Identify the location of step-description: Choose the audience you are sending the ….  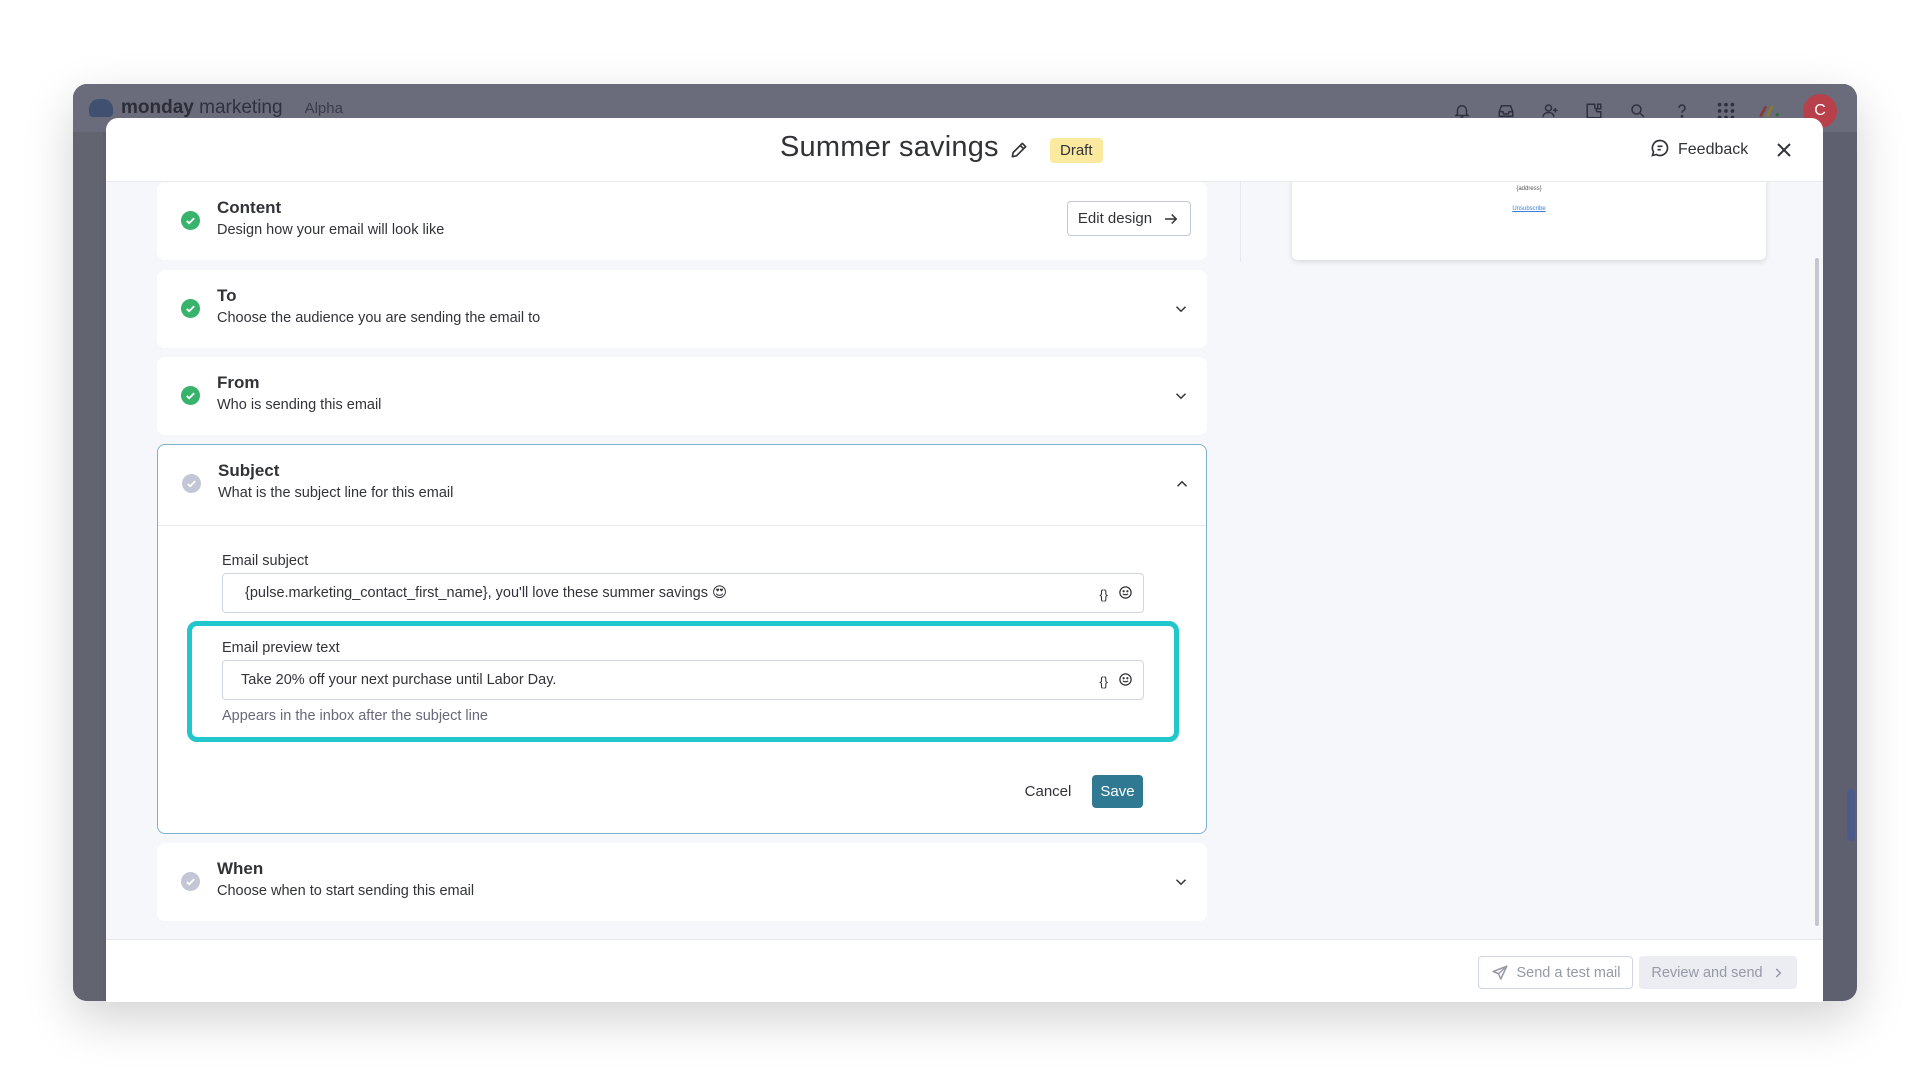
(379, 318).